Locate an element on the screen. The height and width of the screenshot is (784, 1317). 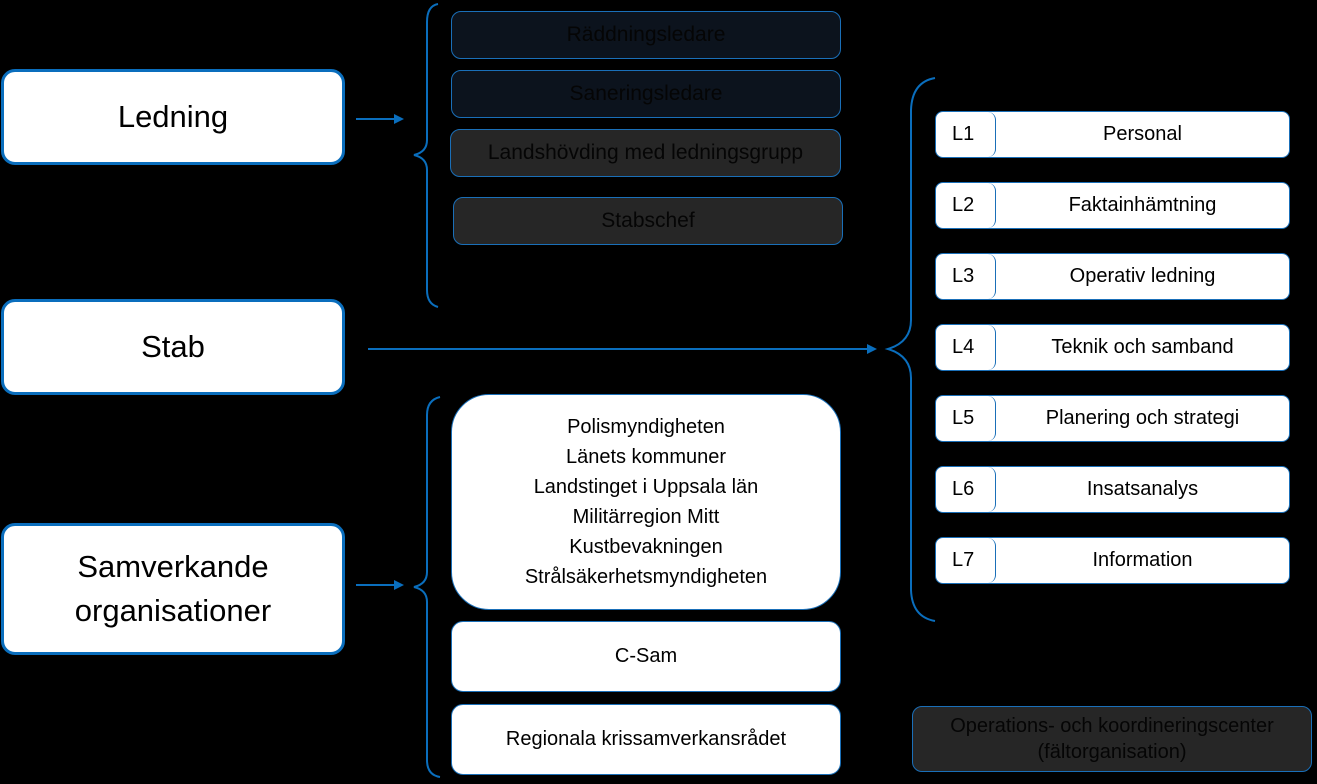
ledning-label: Ledning is located at coordinates (173, 116).